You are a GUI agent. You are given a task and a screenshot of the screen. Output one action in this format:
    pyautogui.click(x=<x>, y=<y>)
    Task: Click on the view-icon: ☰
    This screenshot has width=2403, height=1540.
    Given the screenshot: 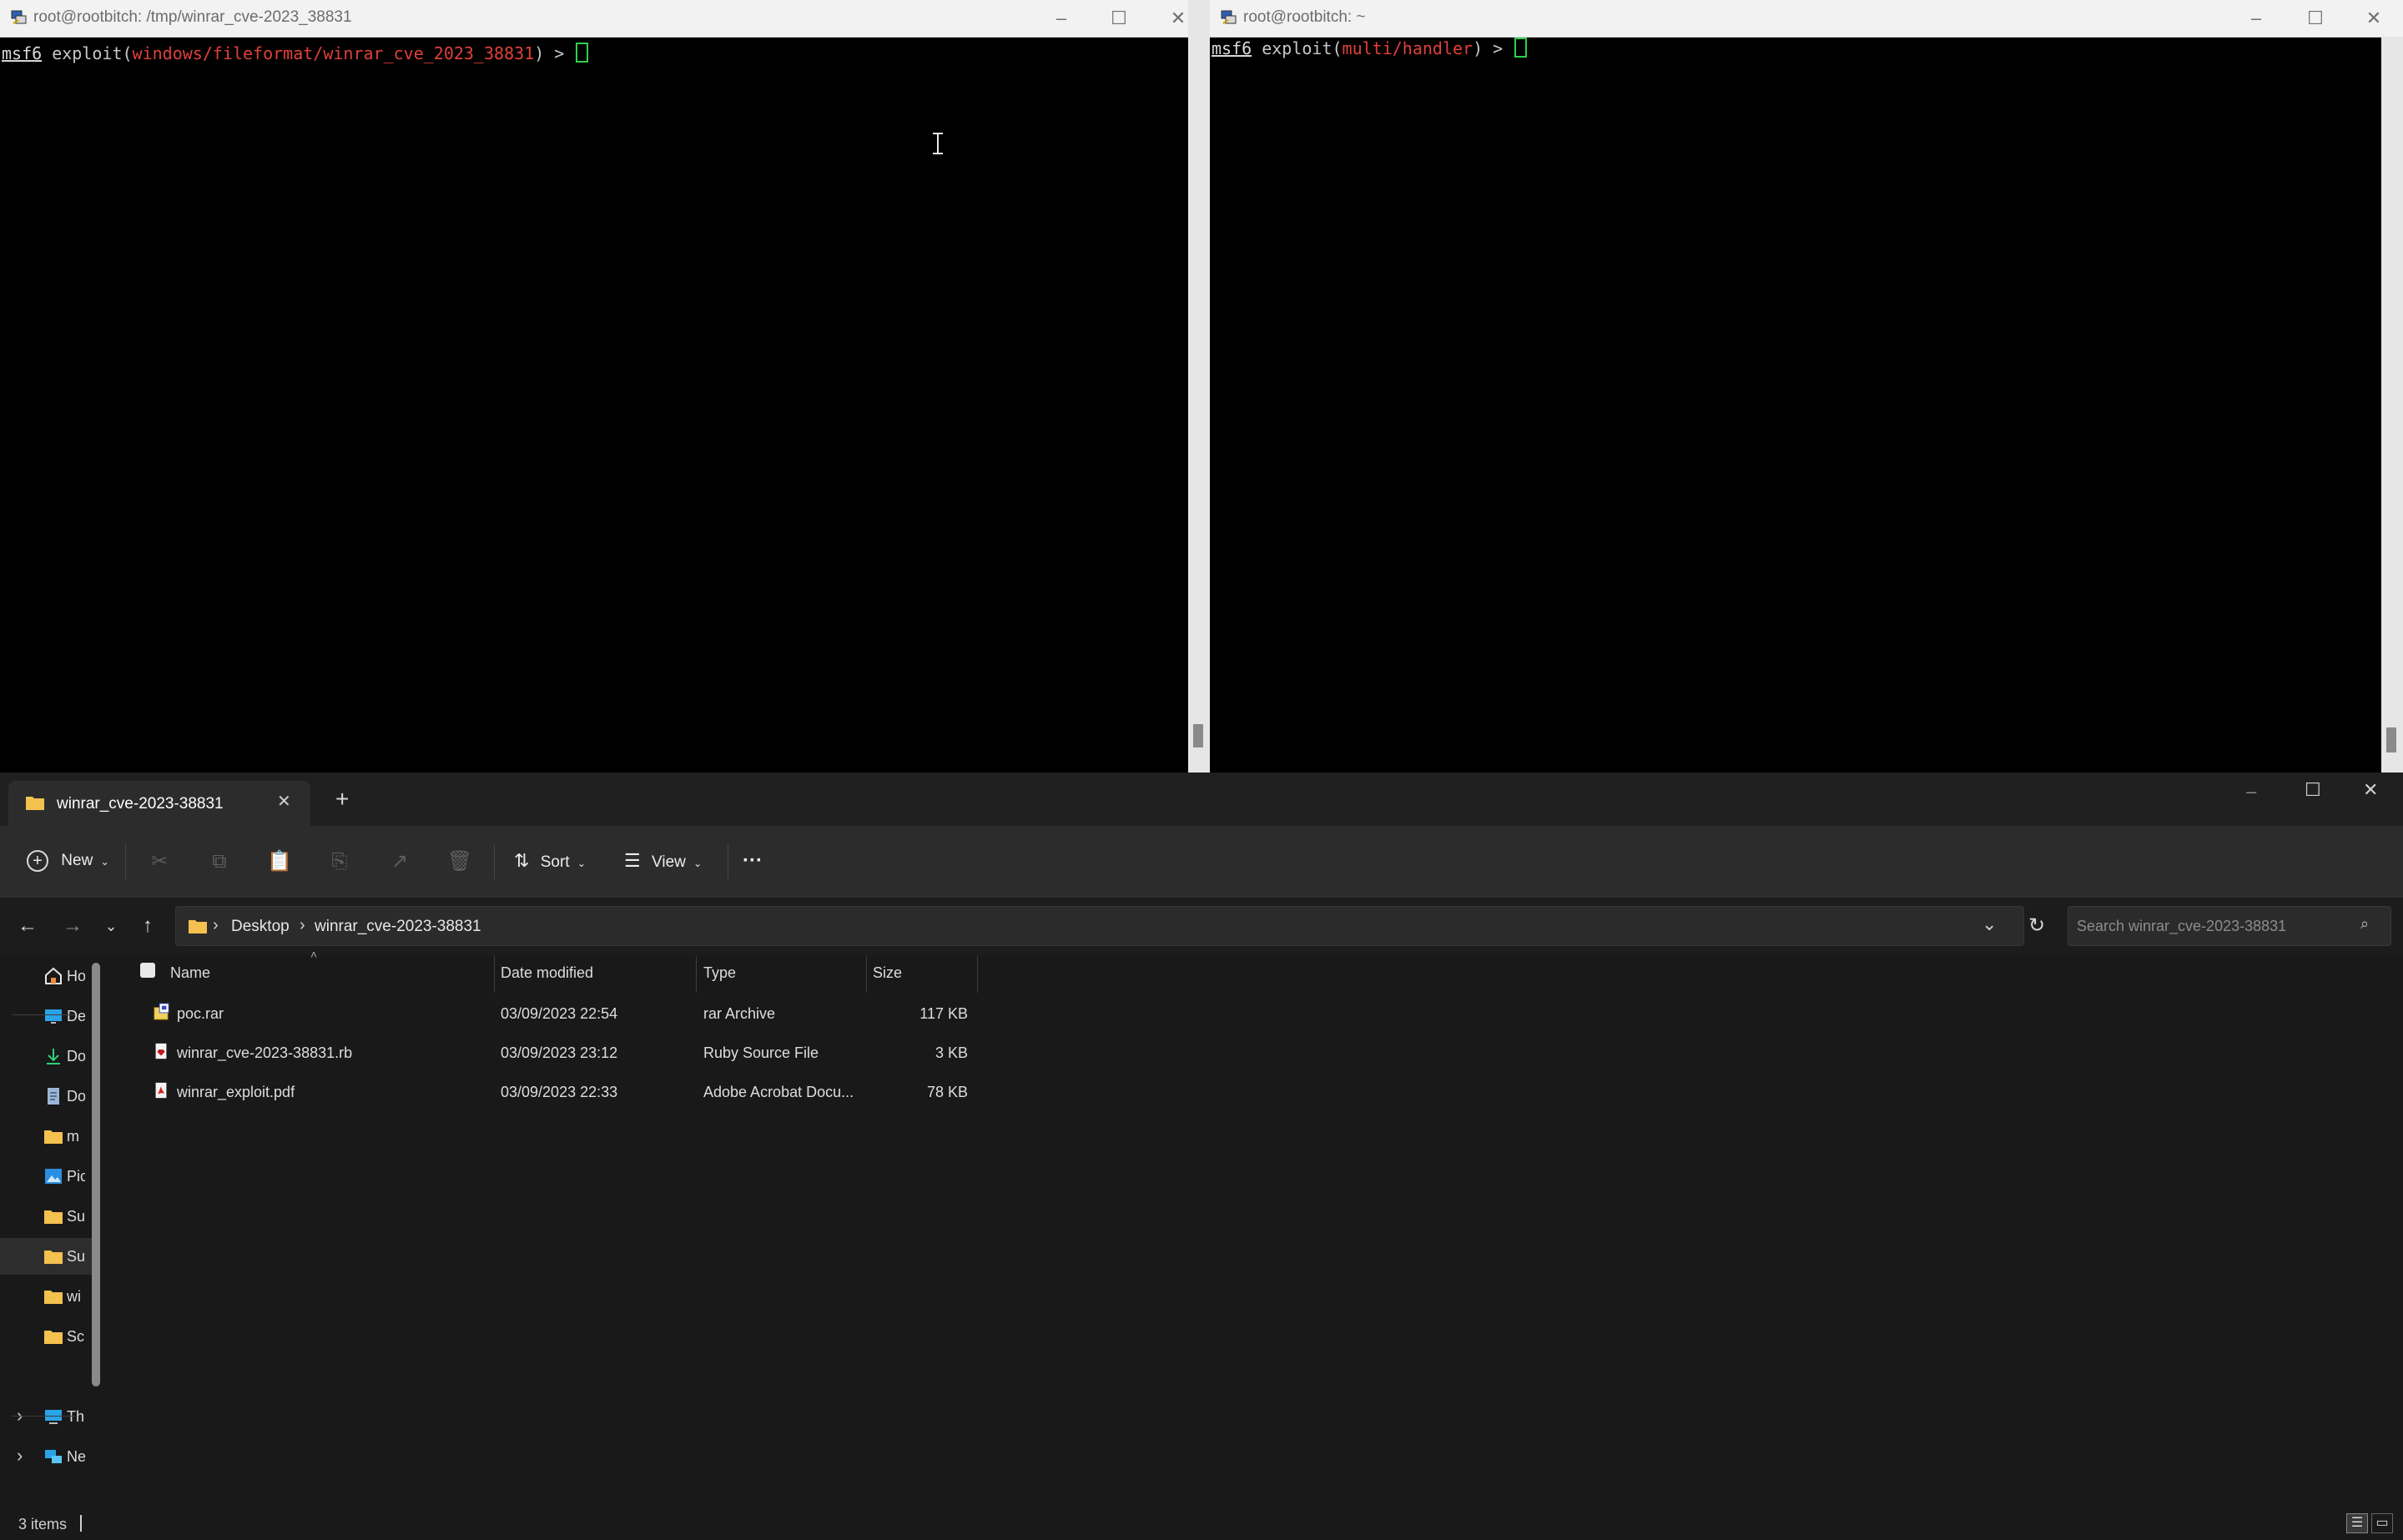 What is the action you would take?
    pyautogui.click(x=632, y=860)
    